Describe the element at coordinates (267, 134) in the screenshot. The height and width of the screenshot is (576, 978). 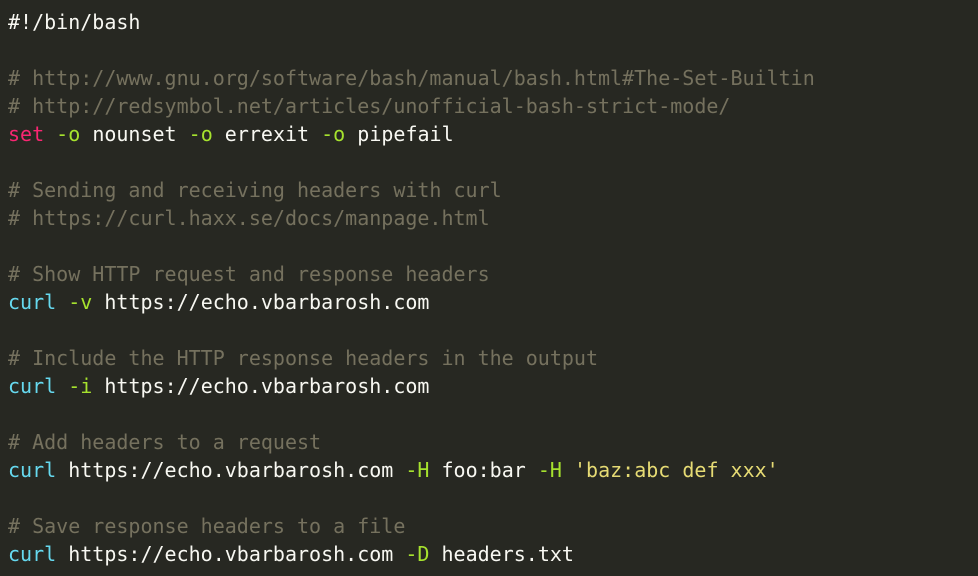
I see `option-value: errexit` at that location.